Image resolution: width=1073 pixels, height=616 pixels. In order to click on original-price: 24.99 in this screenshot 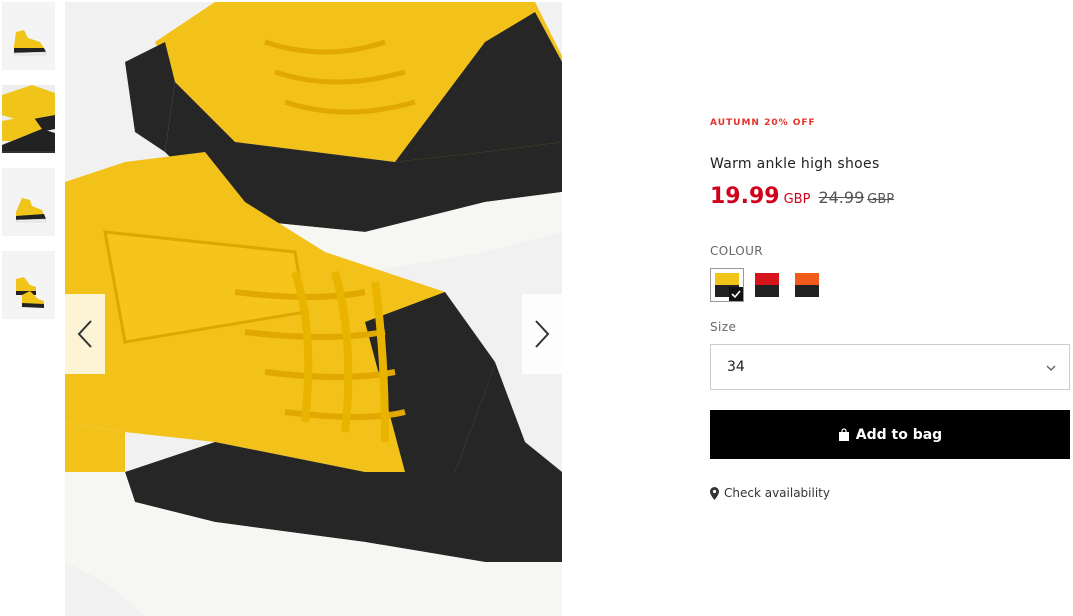, I will do `click(841, 197)`.